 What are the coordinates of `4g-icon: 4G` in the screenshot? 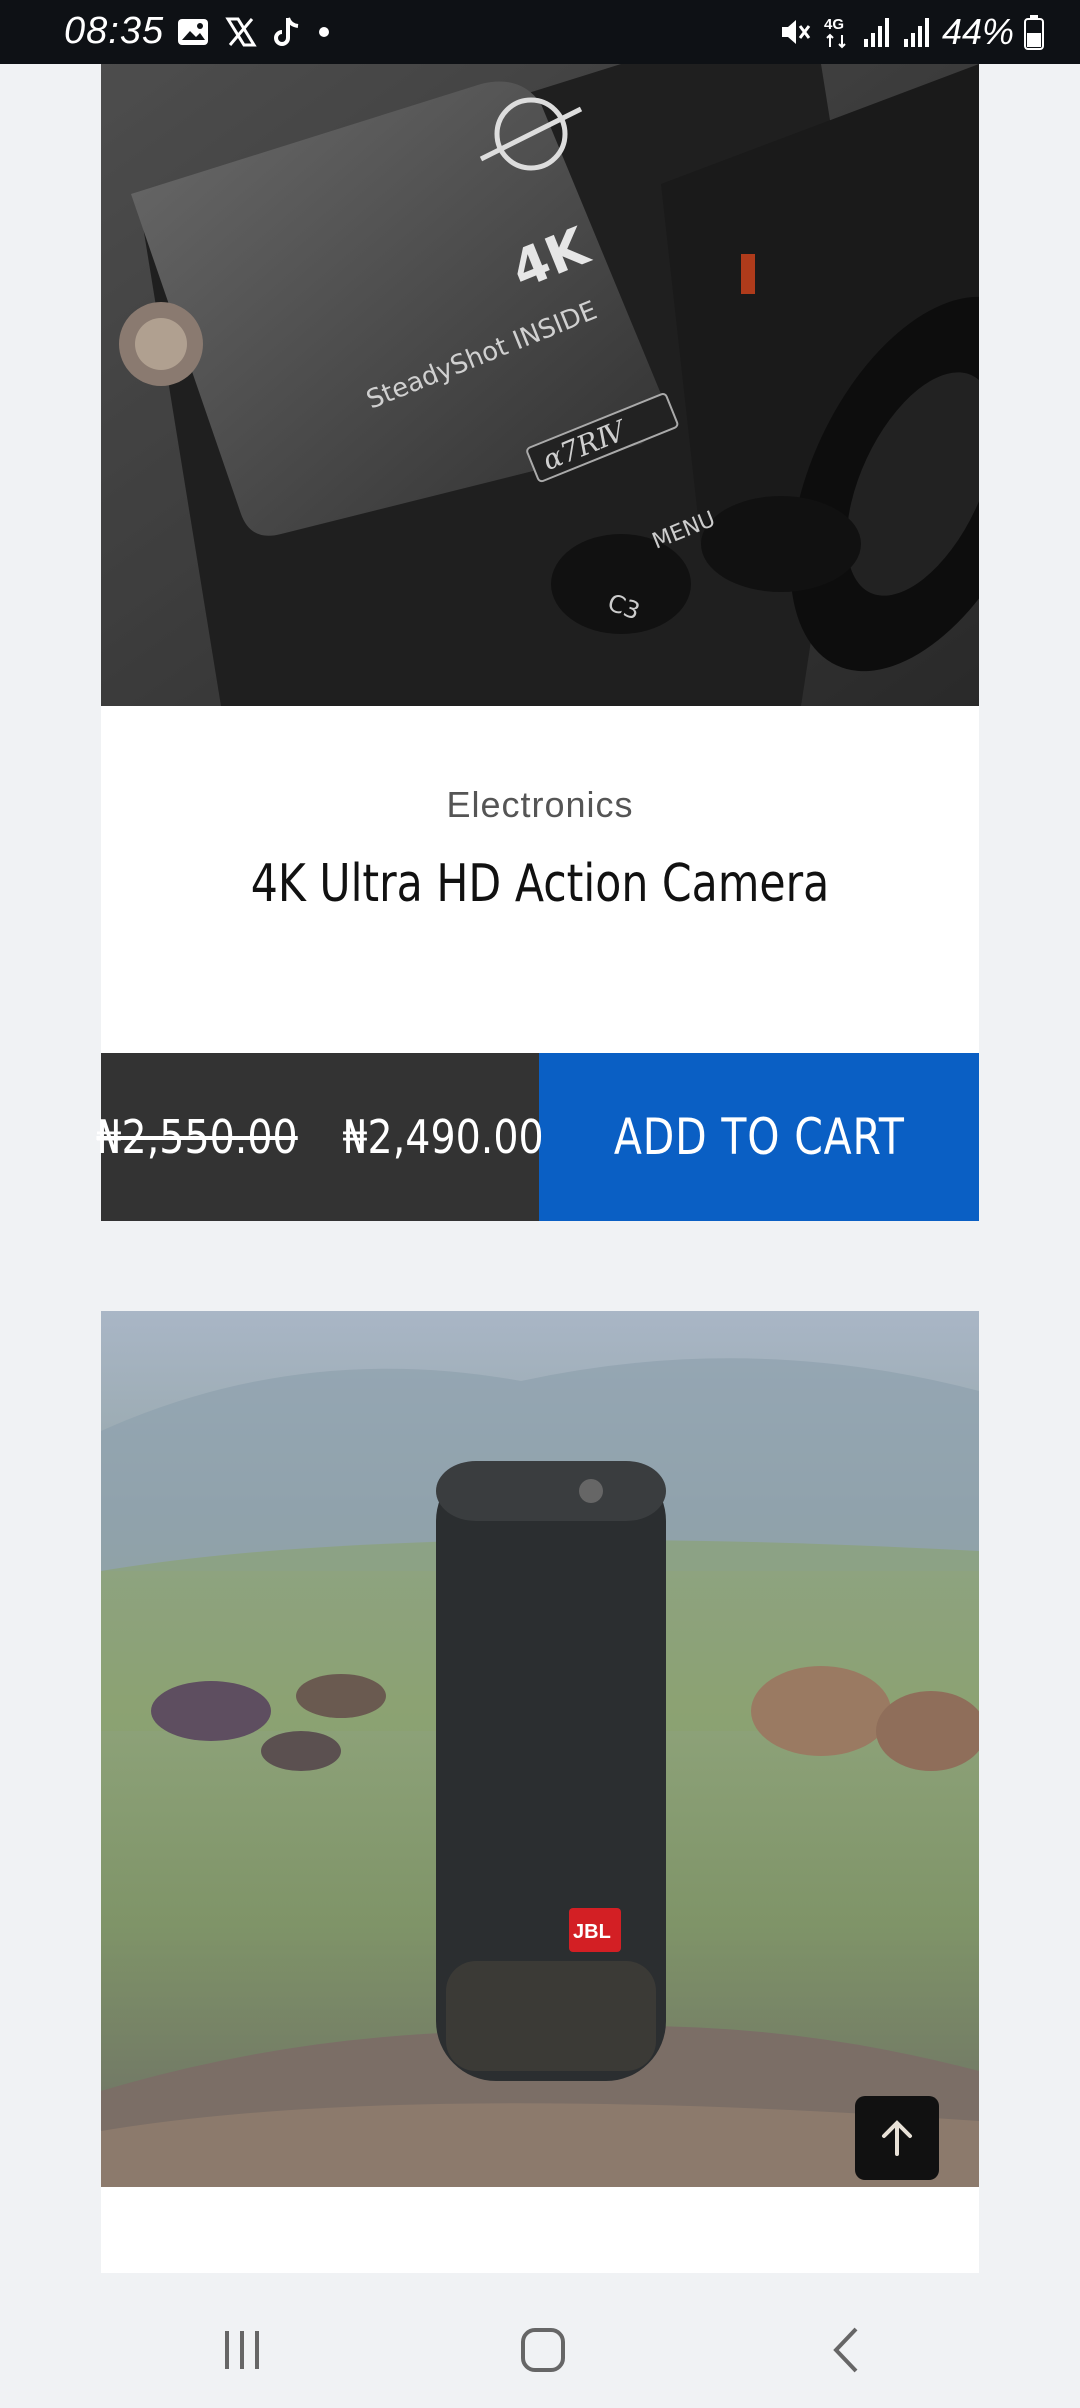 It's located at (835, 32).